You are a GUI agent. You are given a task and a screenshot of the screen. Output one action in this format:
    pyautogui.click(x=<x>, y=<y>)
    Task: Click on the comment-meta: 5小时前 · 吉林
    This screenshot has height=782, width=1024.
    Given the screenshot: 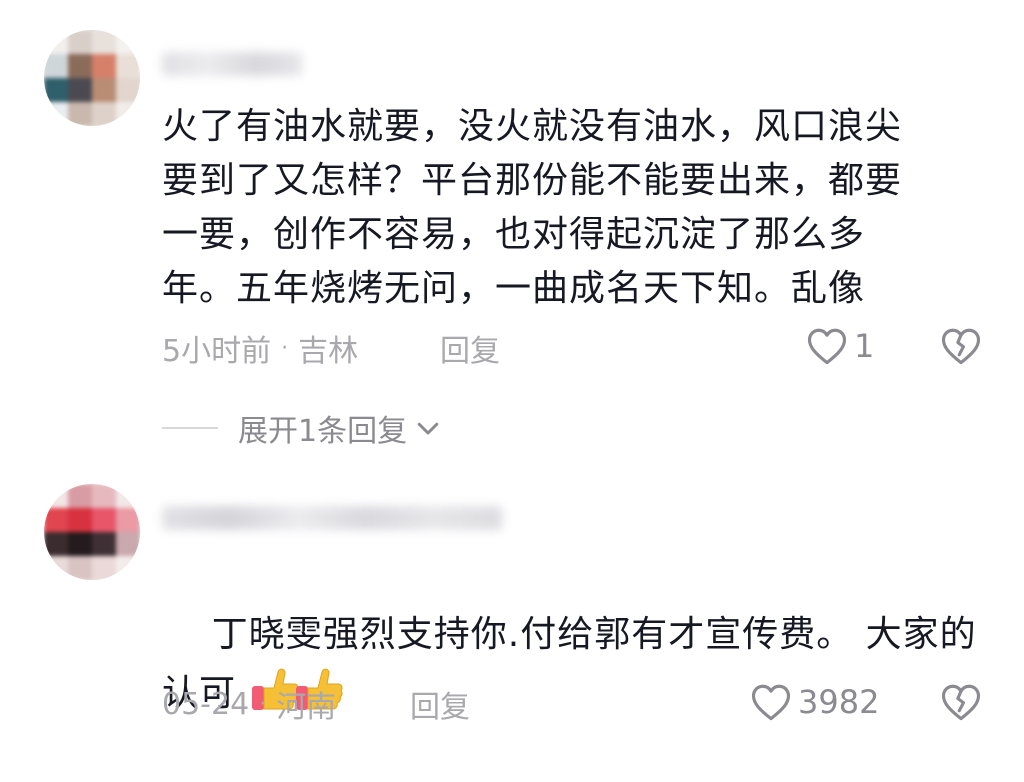 What is the action you would take?
    pyautogui.click(x=260, y=348)
    